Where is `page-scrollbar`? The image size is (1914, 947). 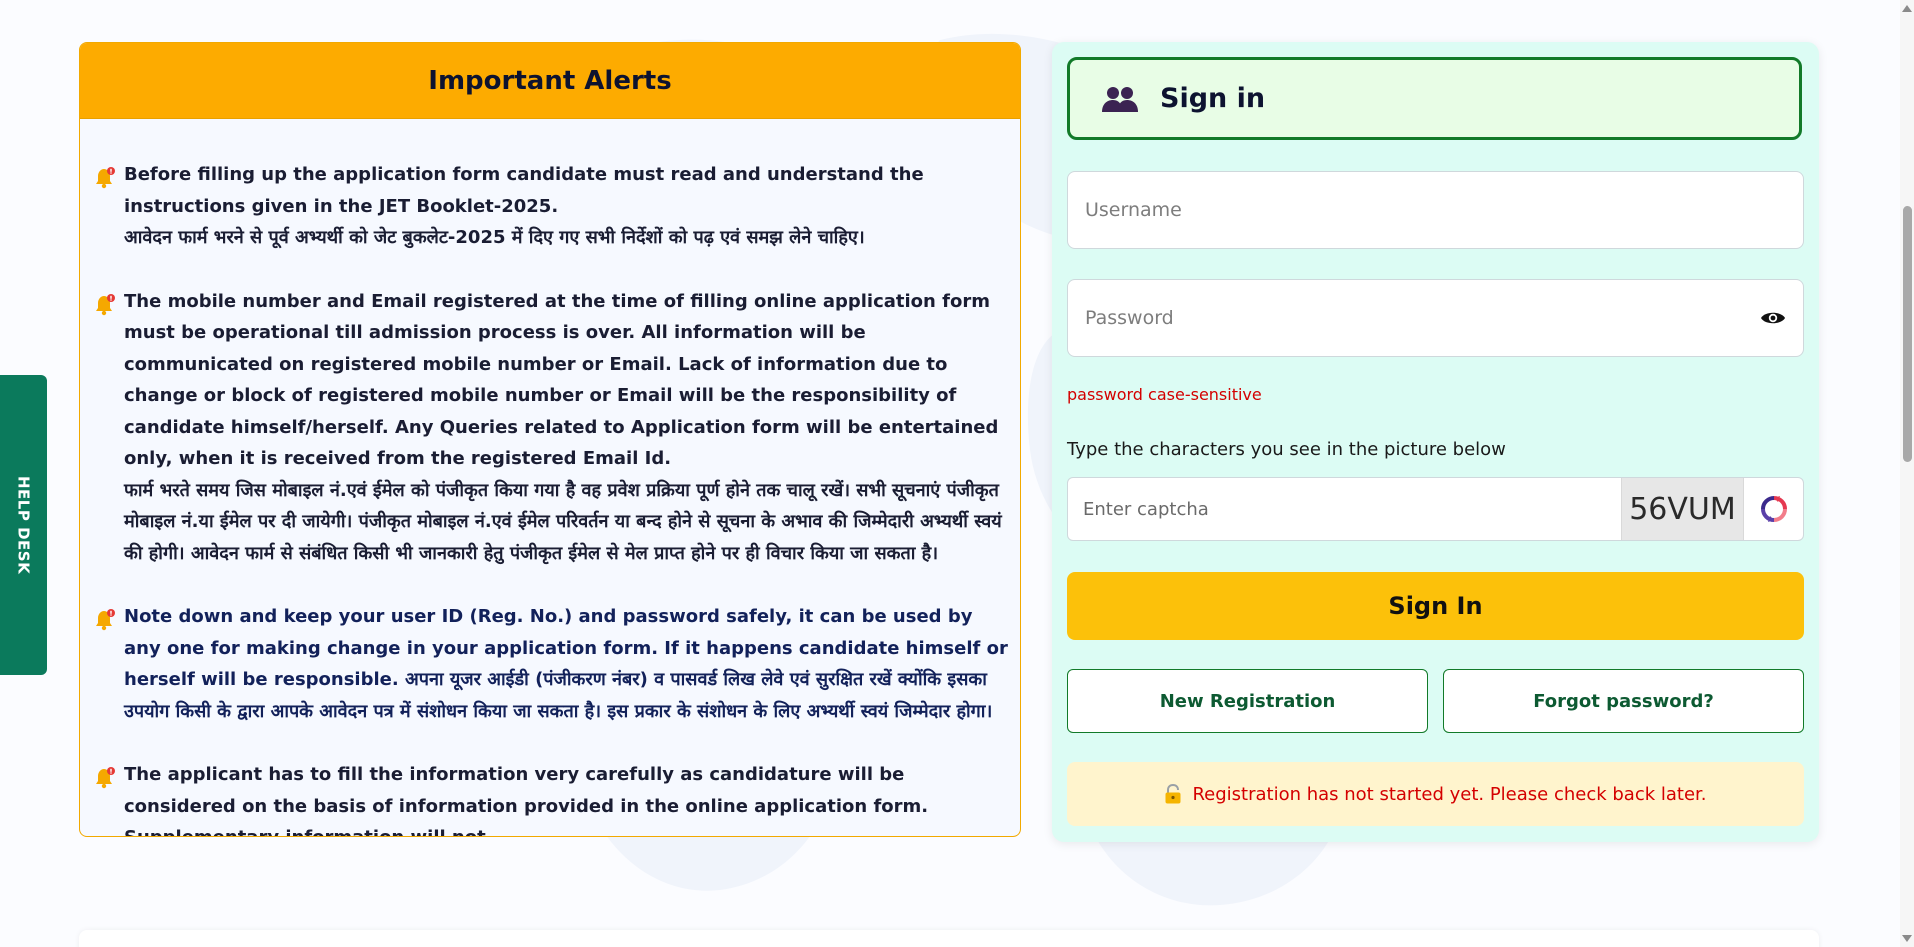 page-scrollbar is located at coordinates (1907, 473).